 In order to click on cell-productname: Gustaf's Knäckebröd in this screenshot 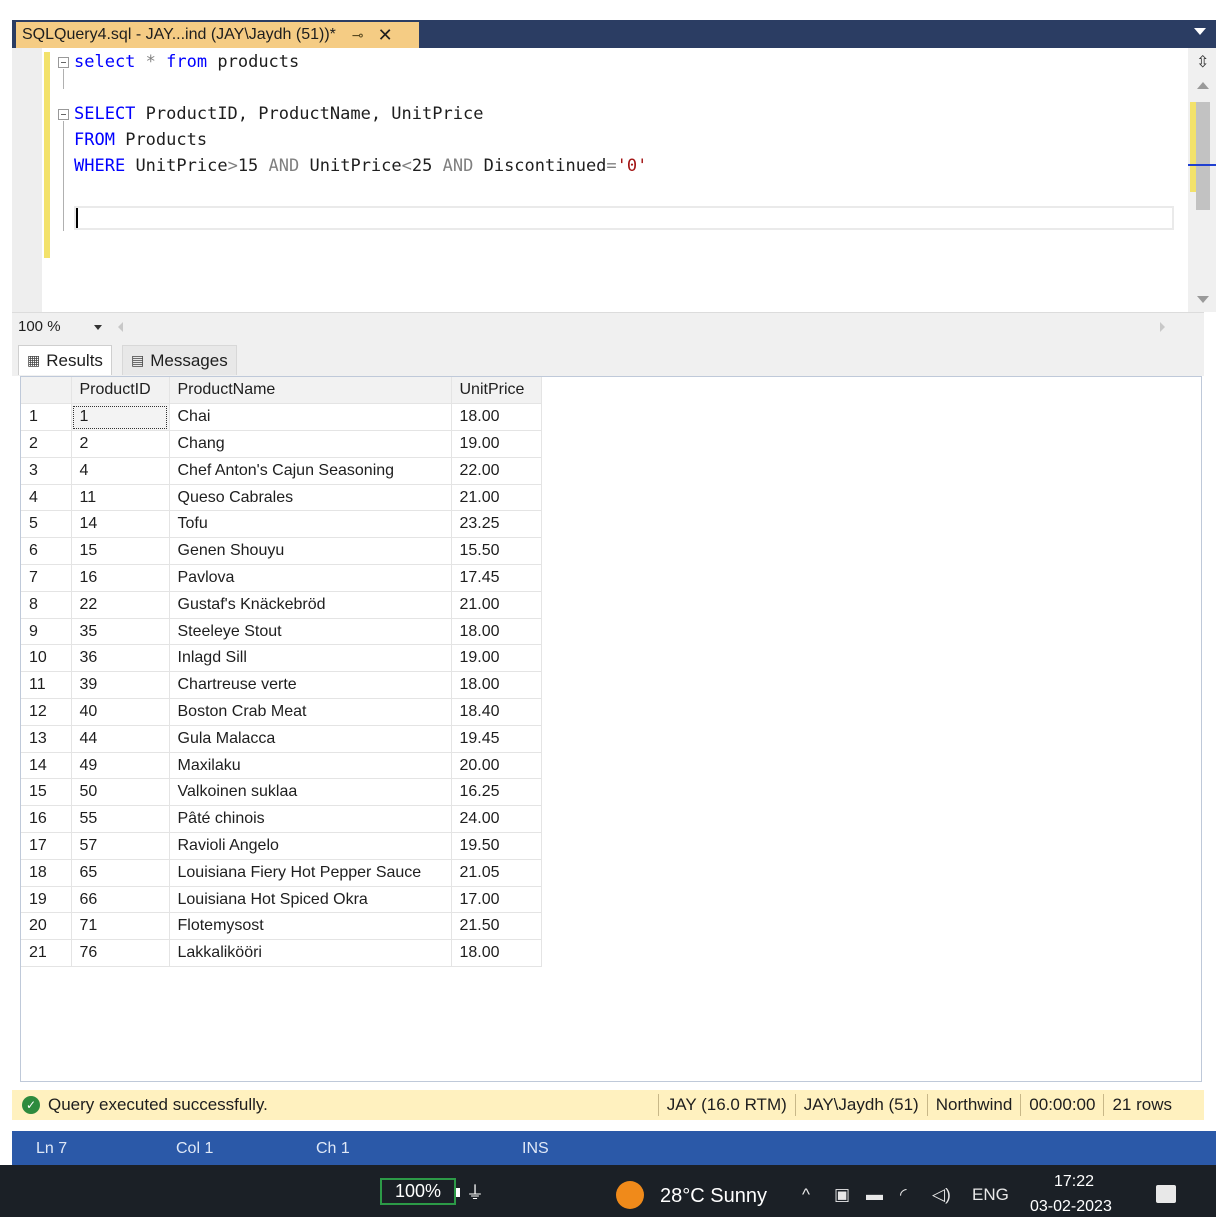, I will do `click(310, 605)`.